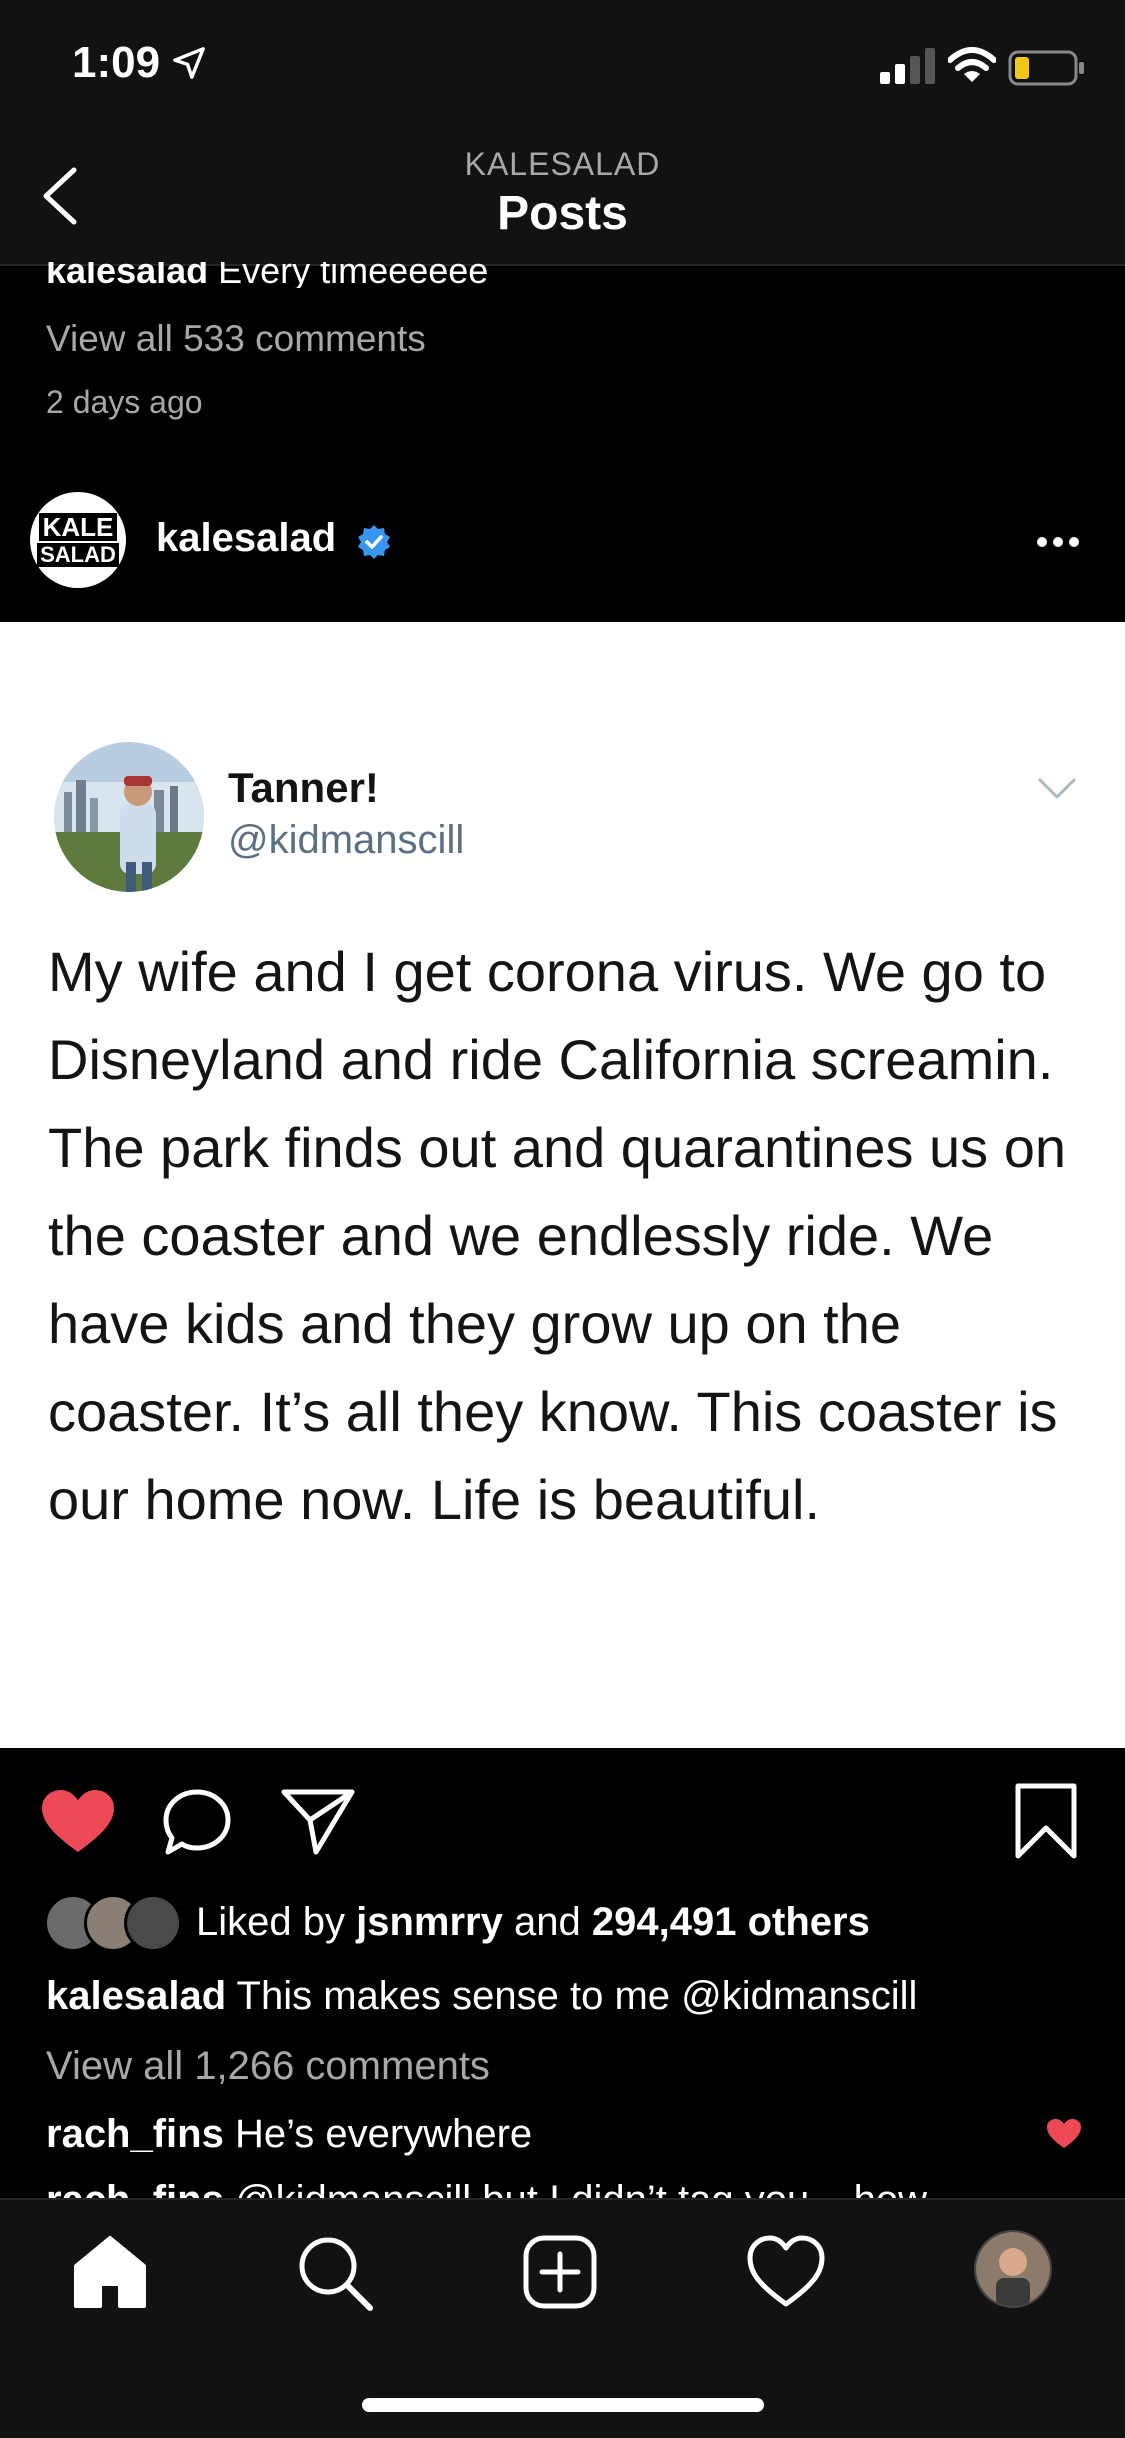 The height and width of the screenshot is (2438, 1125). Describe the element at coordinates (318, 1821) in the screenshot. I see `share-icon` at that location.